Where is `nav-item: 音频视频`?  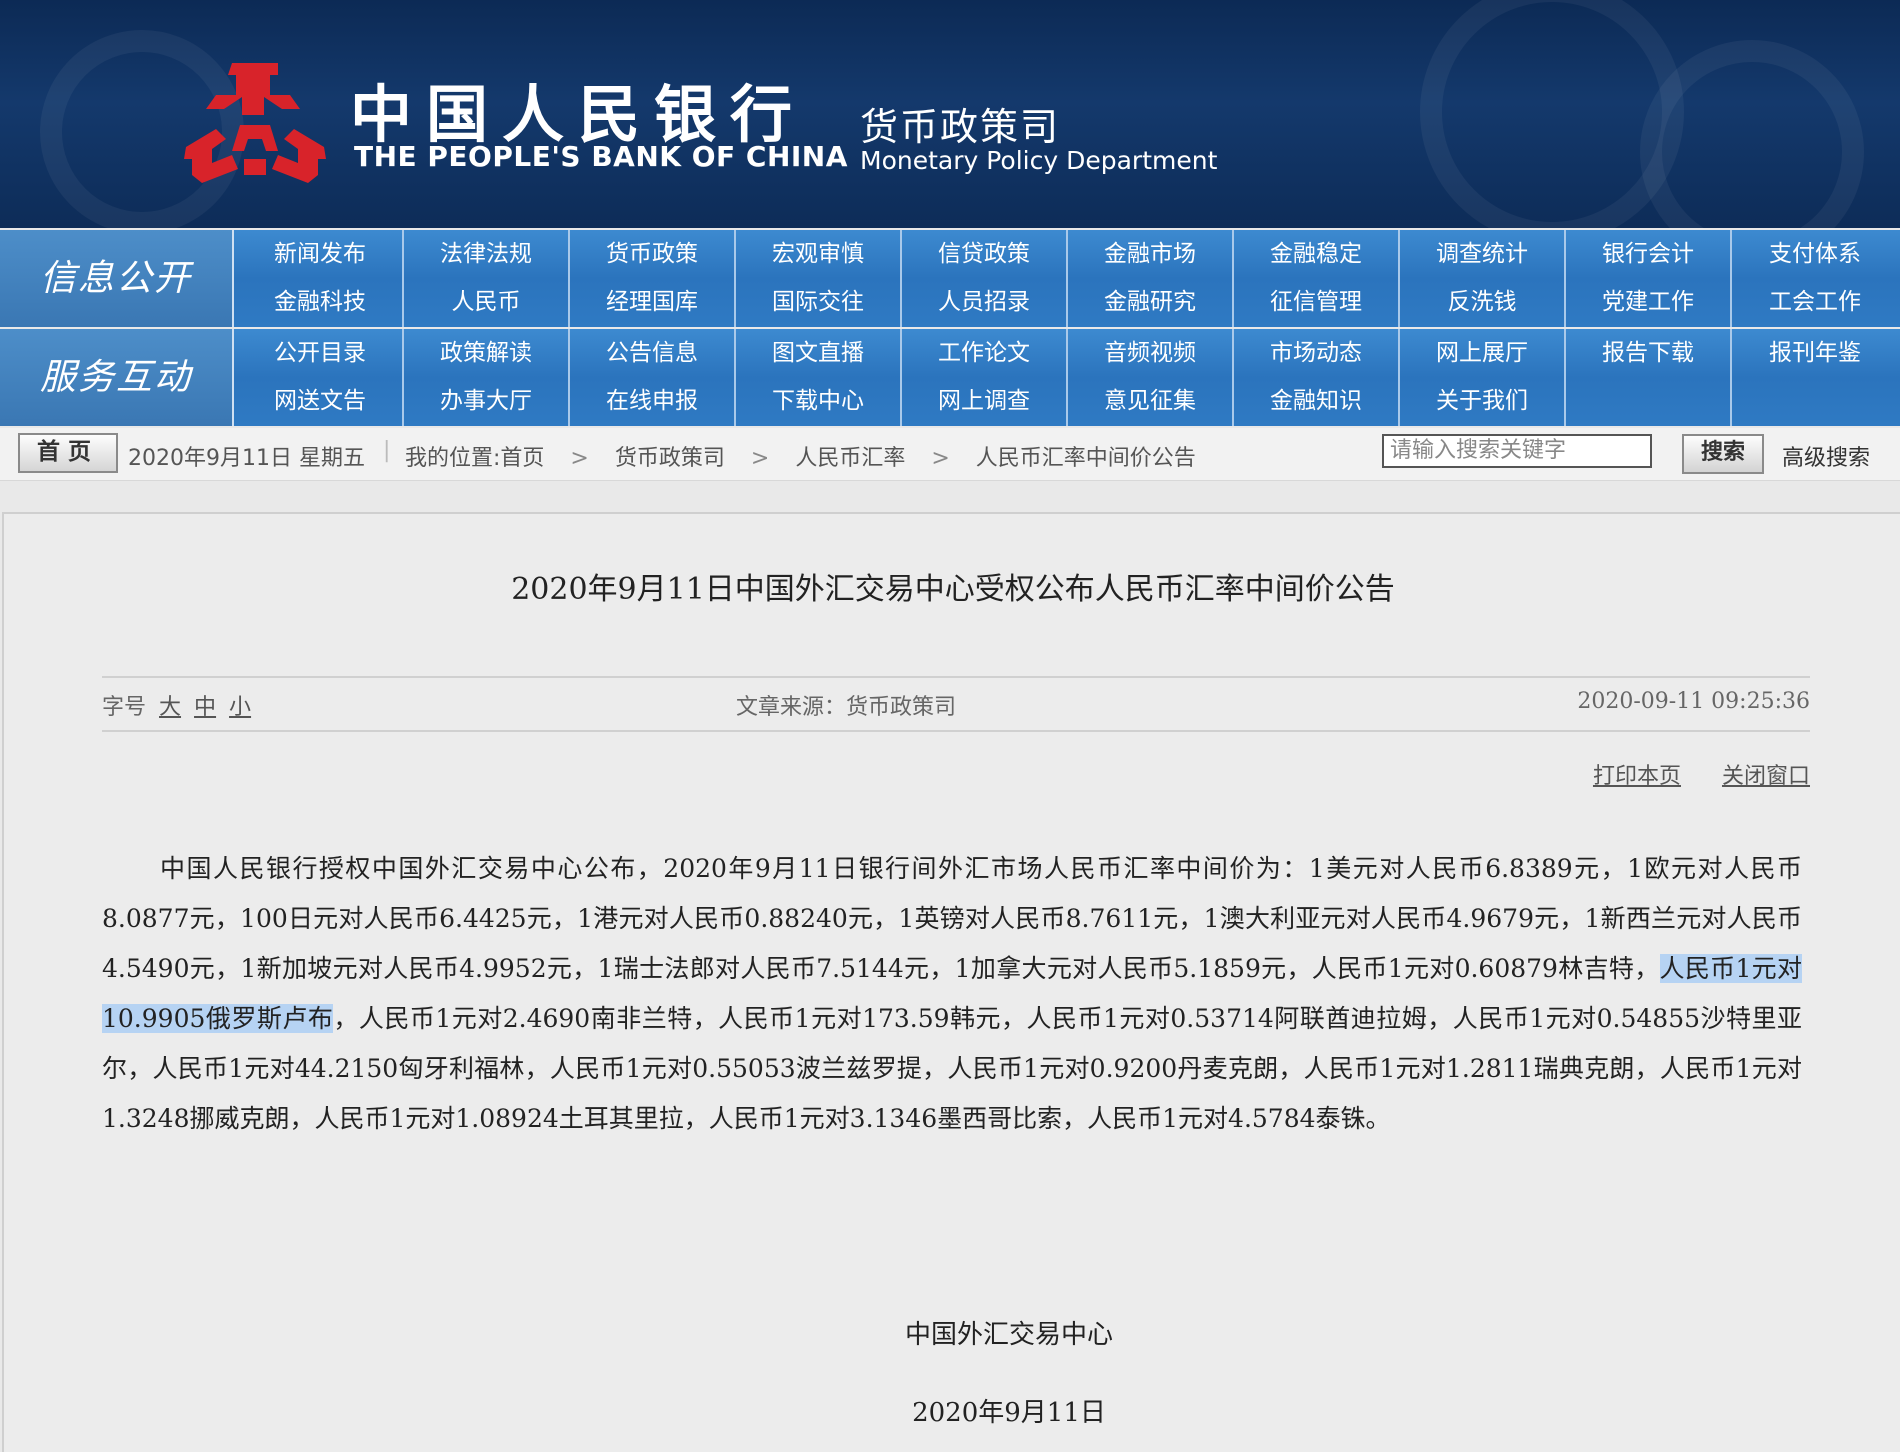 nav-item: 音频视频 is located at coordinates (1151, 353).